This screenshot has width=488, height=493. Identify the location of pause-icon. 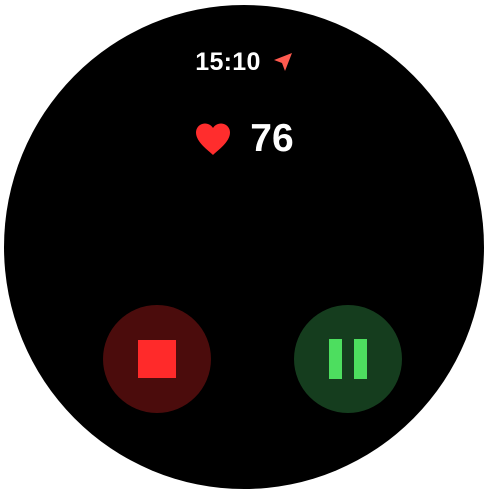
(348, 359).